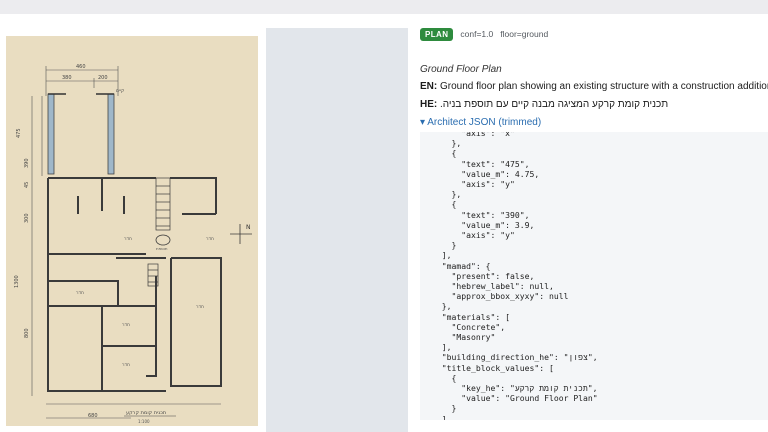 The width and height of the screenshot is (768, 432). Describe the element at coordinates (437, 34) in the screenshot. I see `type-badge: PLAN` at that location.